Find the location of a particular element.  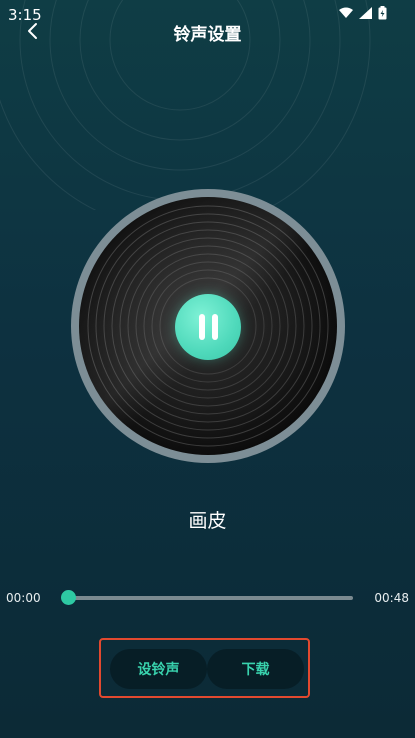

song-title: 画皮 is located at coordinates (207, 521).